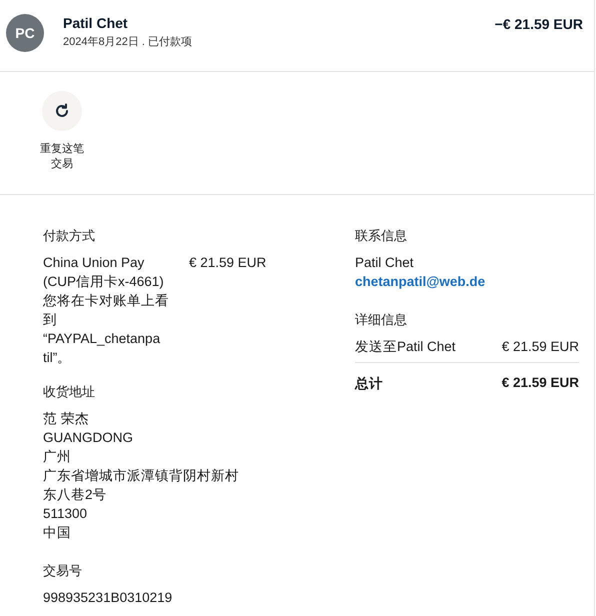 This screenshot has width=596, height=616. Describe the element at coordinates (405, 347) in the screenshot. I see `detail-label: 发送至Patil Chet` at that location.